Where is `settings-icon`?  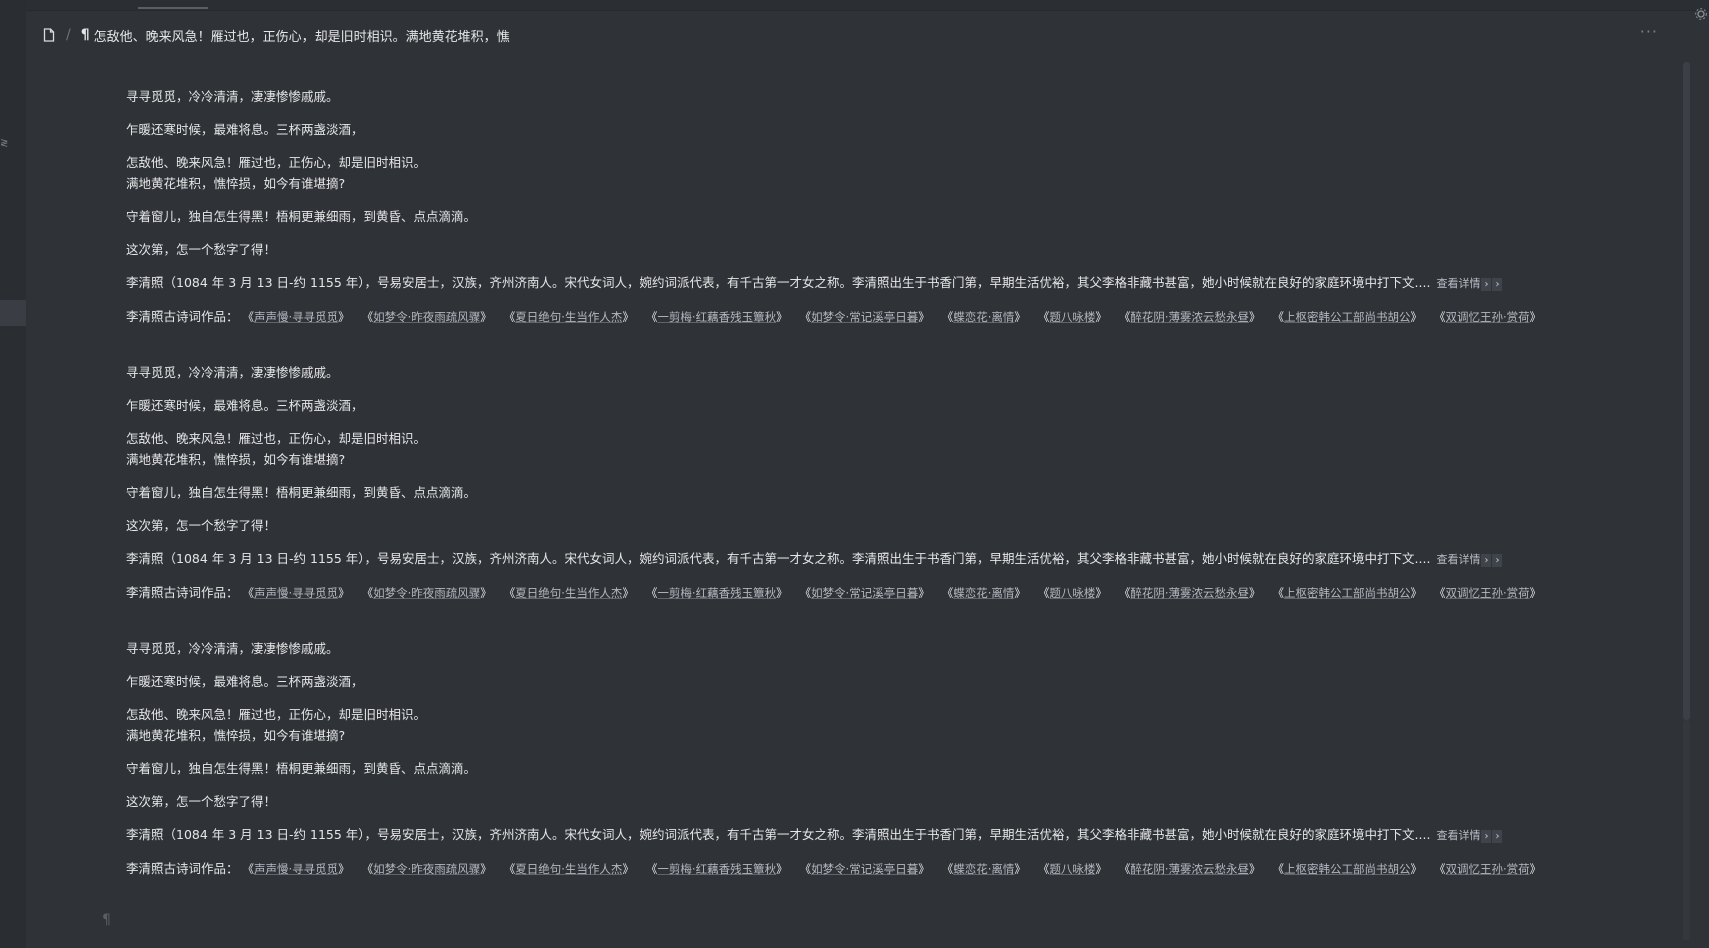 settings-icon is located at coordinates (1702, 15).